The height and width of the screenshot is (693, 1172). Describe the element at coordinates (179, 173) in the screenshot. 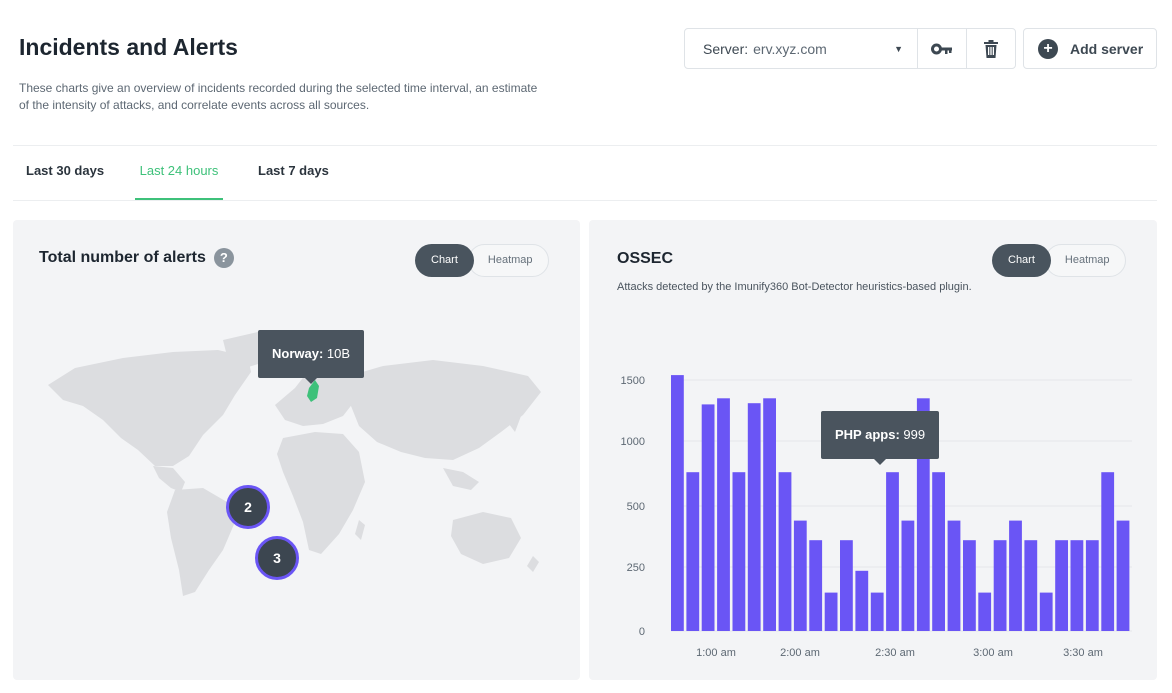

I see `tab-last-24-hours: Last 24 hours` at that location.